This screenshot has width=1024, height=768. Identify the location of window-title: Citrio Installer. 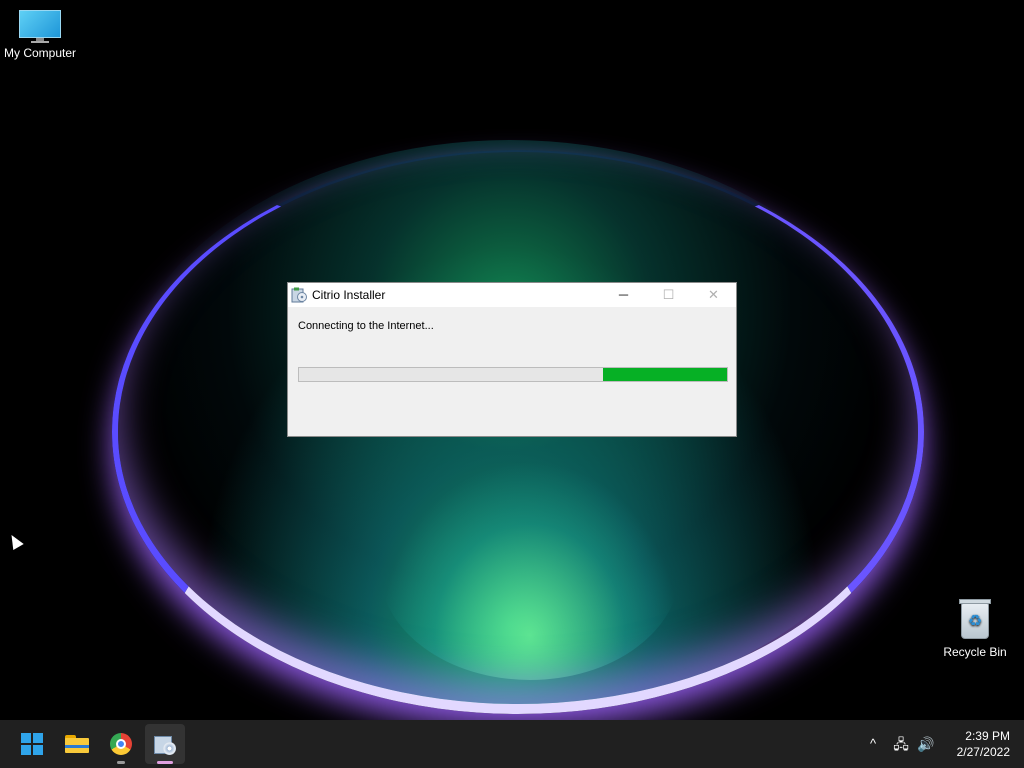
(349, 295).